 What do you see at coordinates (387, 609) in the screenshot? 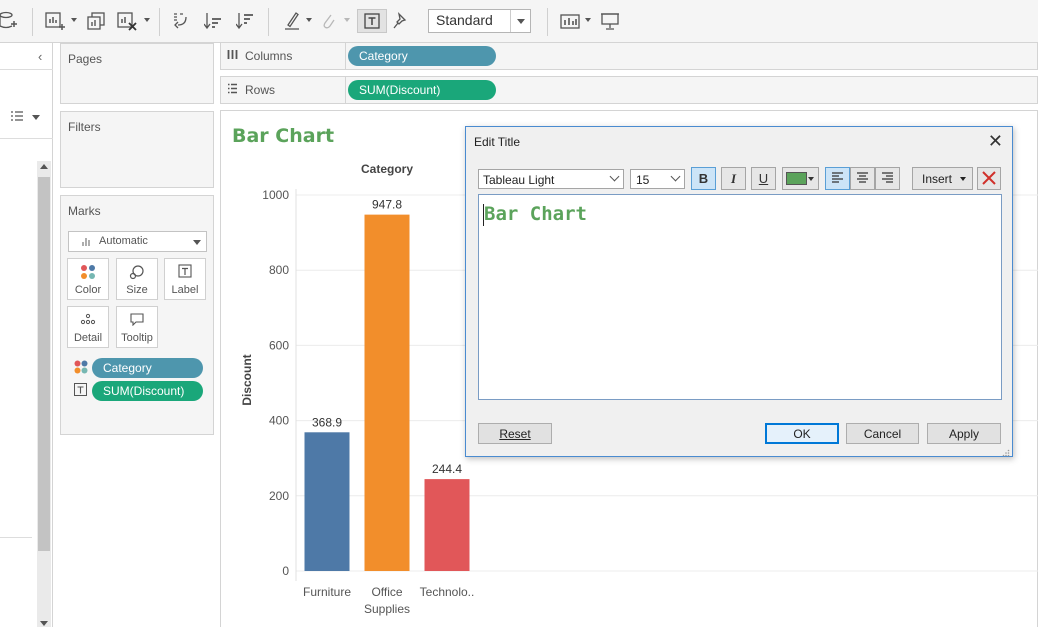
I see `x-tick-label: Supplies` at bounding box center [387, 609].